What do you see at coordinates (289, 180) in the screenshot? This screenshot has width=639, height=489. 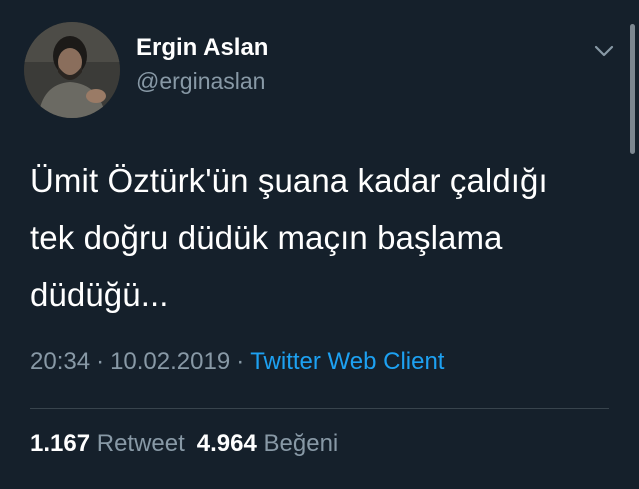 I see `tweet-text-line: Ümit Öztürk'ün şuana kadar çaldığı` at bounding box center [289, 180].